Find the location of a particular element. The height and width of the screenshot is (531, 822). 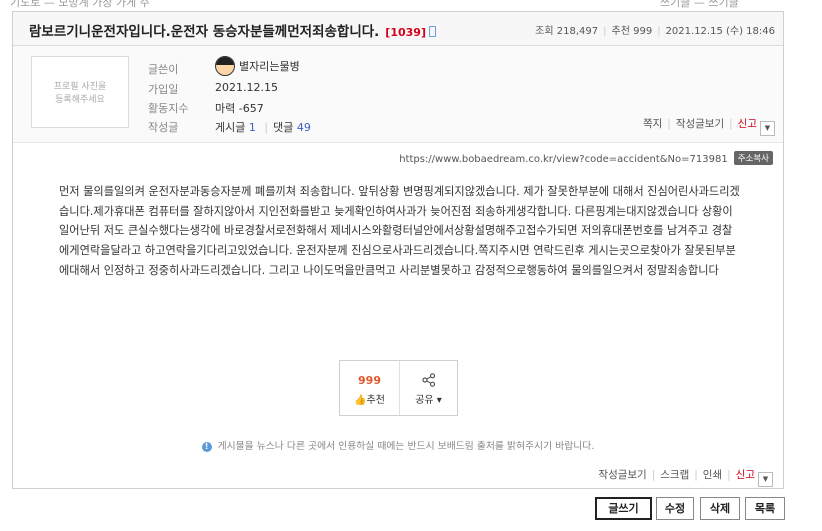

write-button-label: 글쓰기 is located at coordinates (623, 508).